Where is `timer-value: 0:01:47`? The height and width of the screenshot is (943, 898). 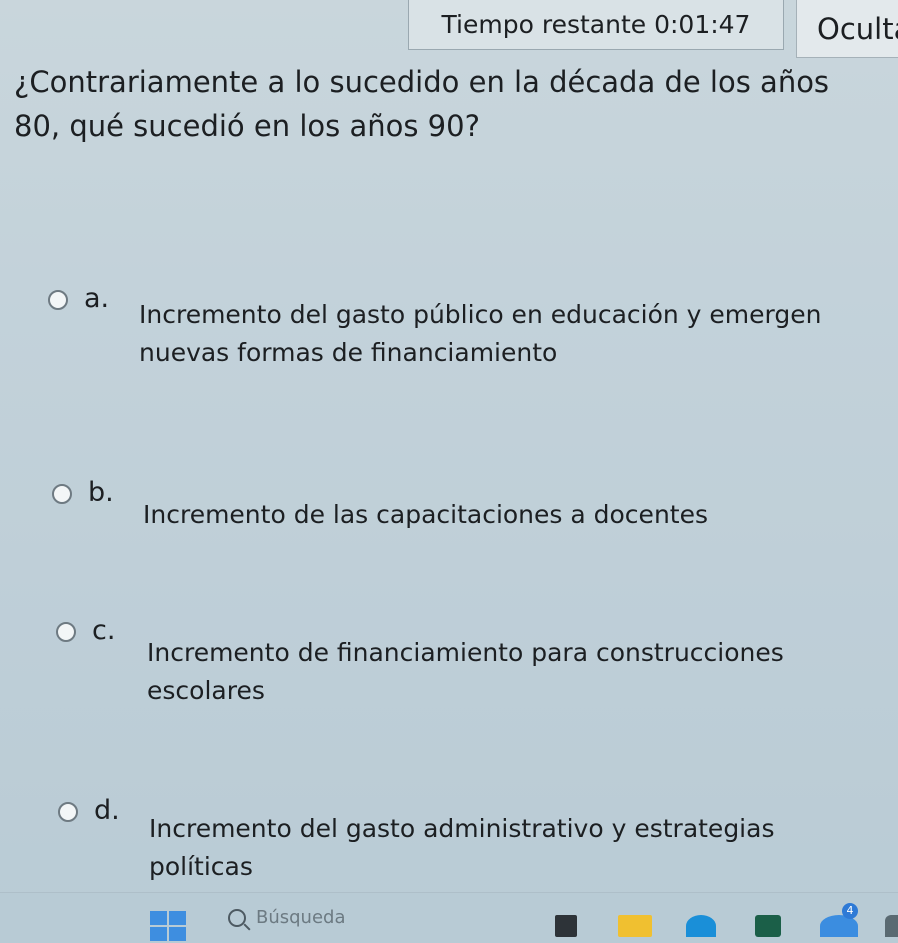
timer-value: 0:01:47 is located at coordinates (702, 24).